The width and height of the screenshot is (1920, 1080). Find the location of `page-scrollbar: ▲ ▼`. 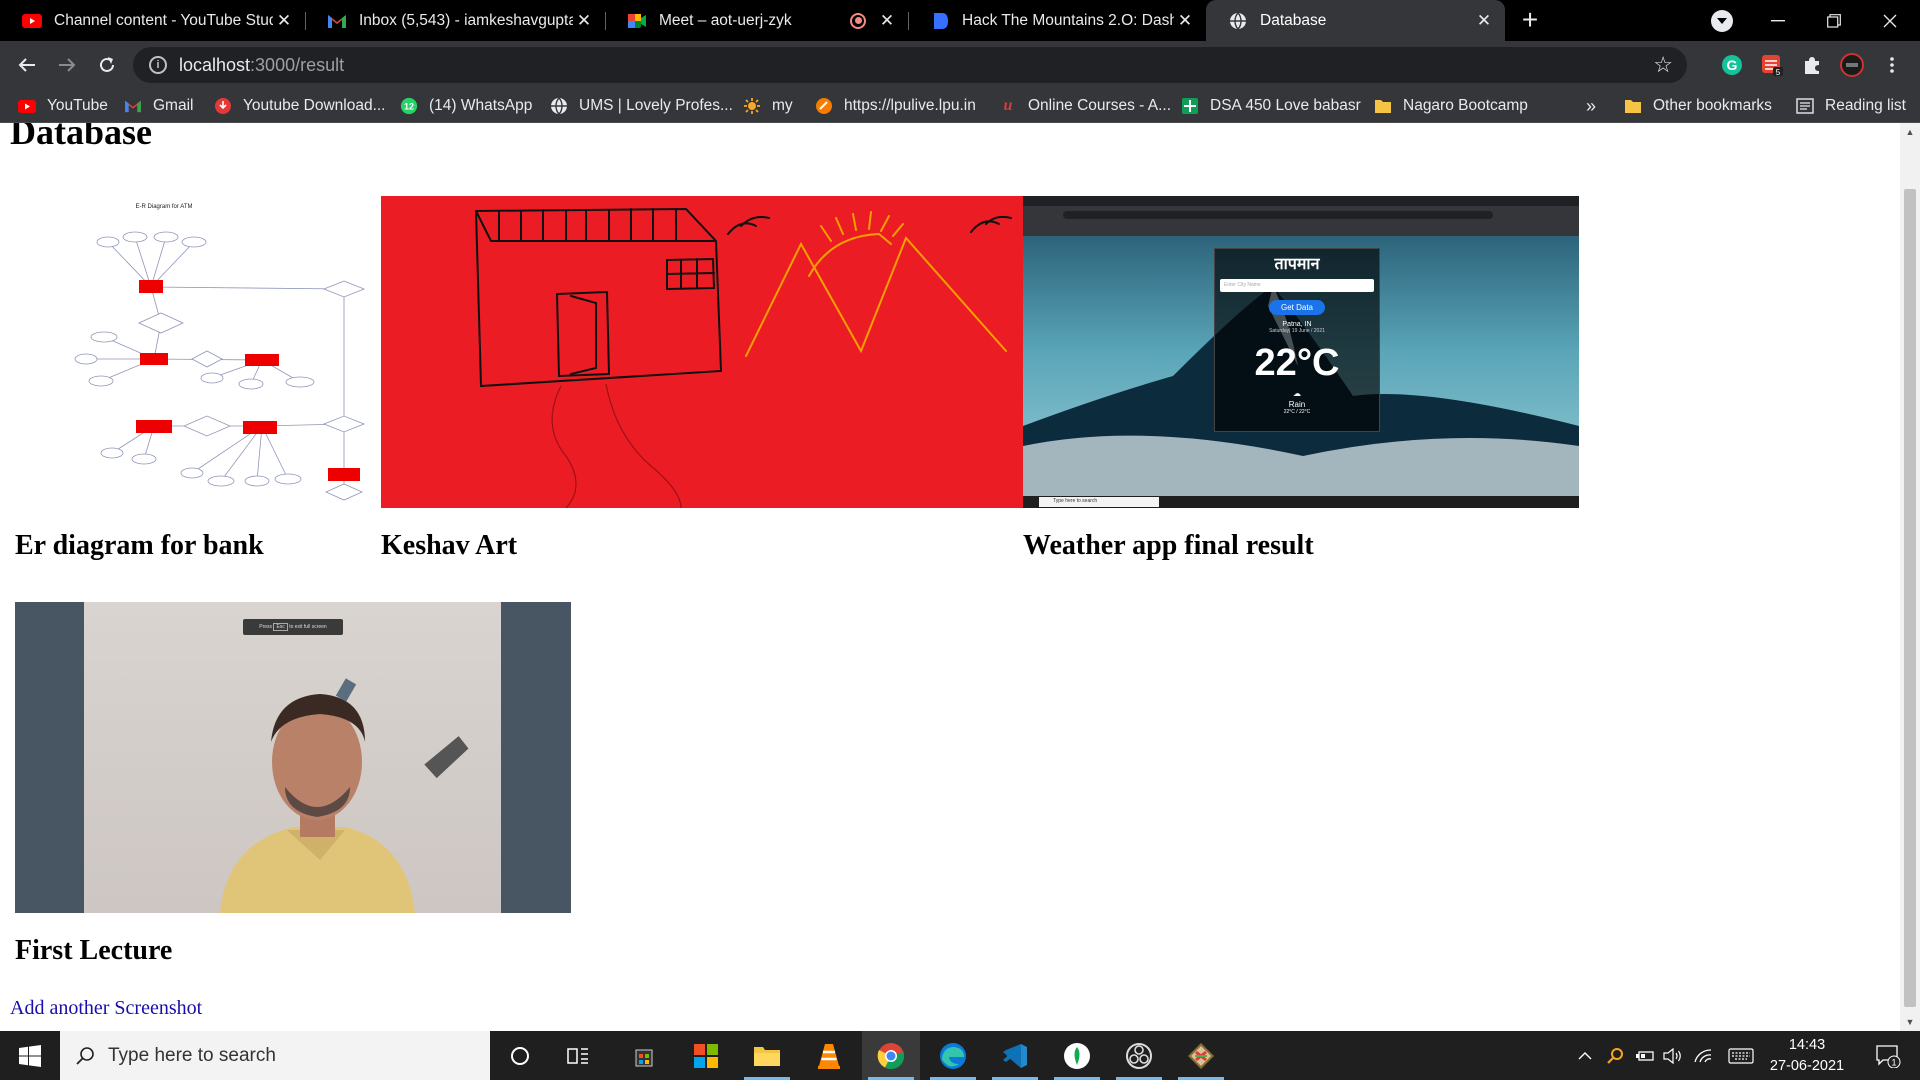

page-scrollbar: ▲ ▼ is located at coordinates (1910, 577).